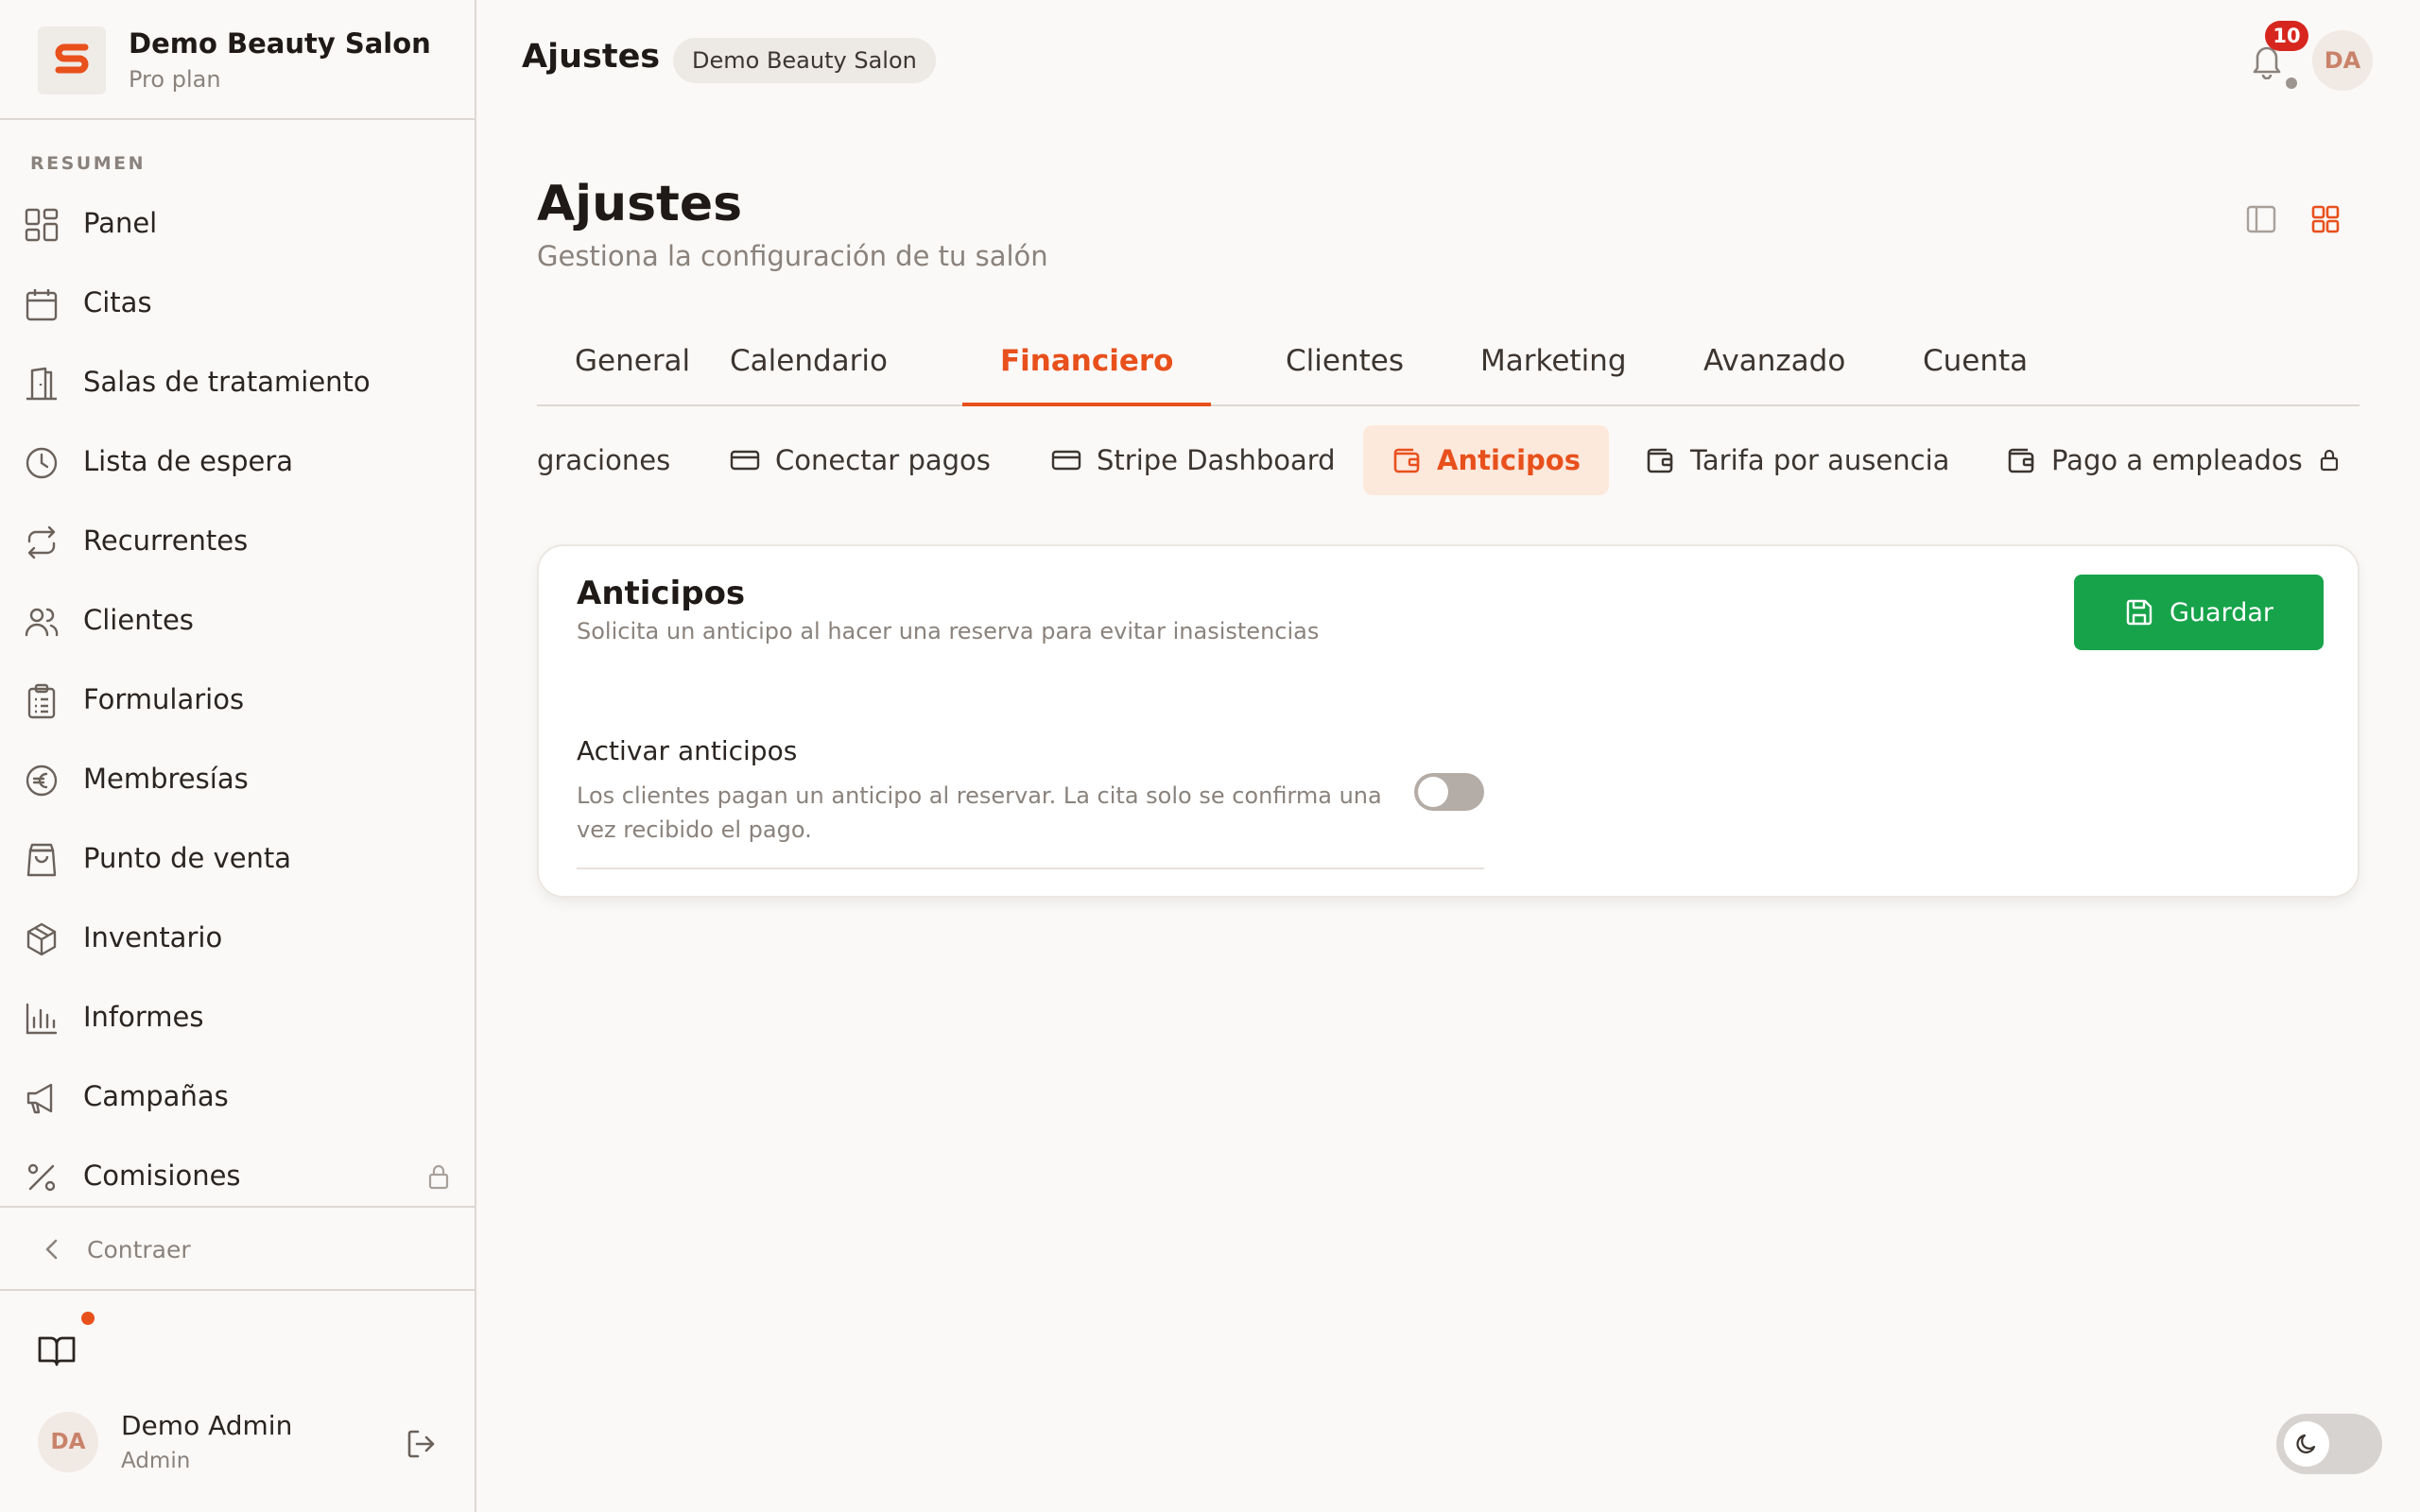  What do you see at coordinates (41, 225) in the screenshot?
I see `grid-icon` at bounding box center [41, 225].